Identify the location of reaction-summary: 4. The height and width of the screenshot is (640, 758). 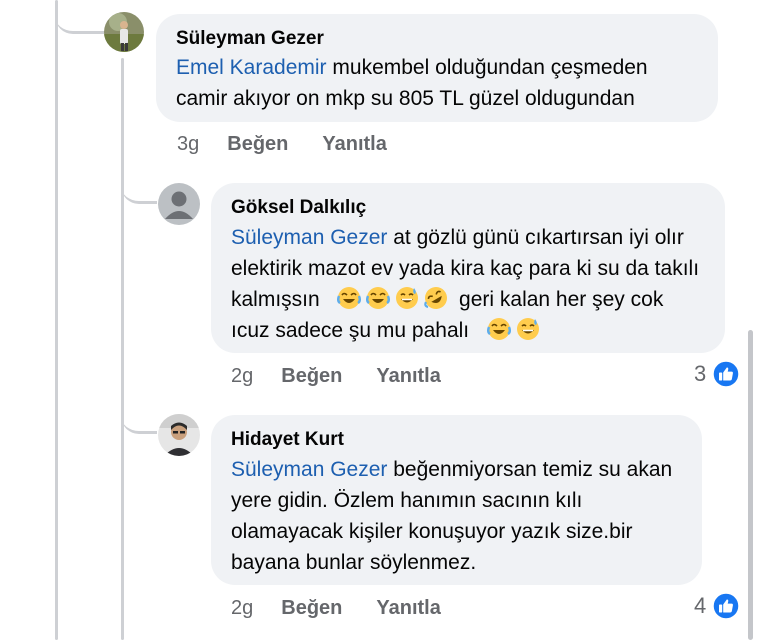
(717, 606).